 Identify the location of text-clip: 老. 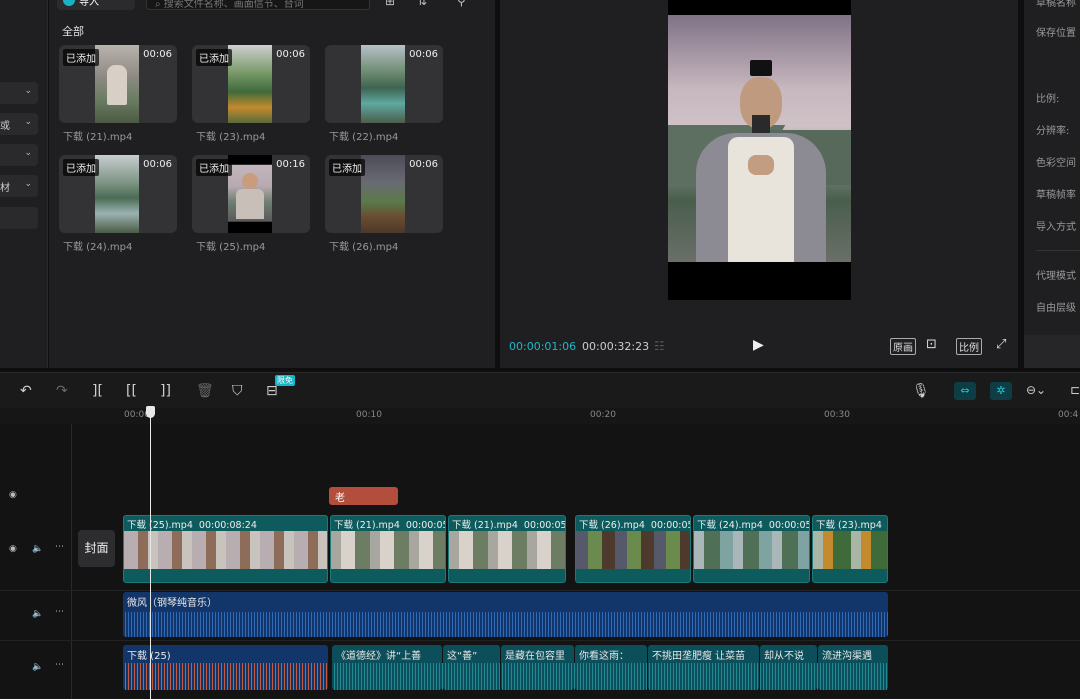
(363, 496).